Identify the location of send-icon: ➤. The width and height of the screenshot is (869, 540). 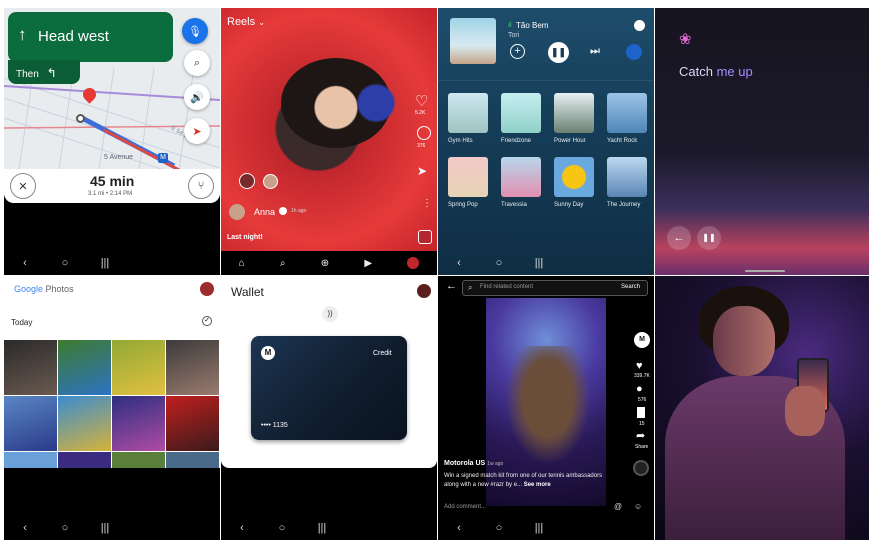
(422, 171).